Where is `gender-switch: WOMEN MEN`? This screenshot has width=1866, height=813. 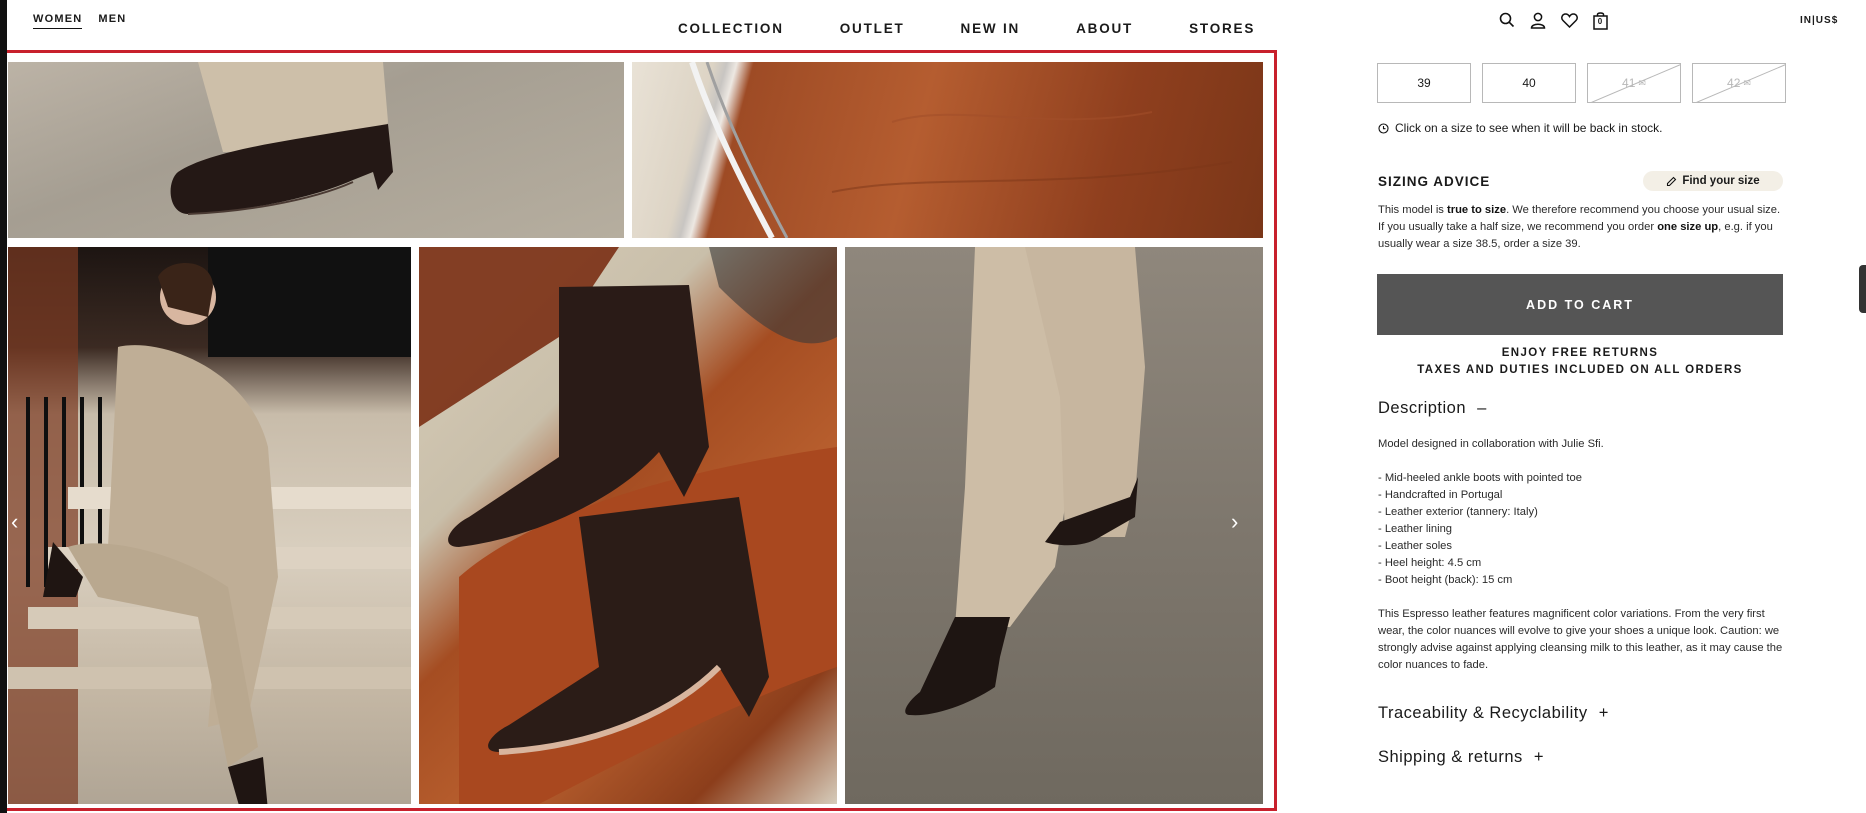
gender-switch: WOMEN MEN is located at coordinates (79, 21).